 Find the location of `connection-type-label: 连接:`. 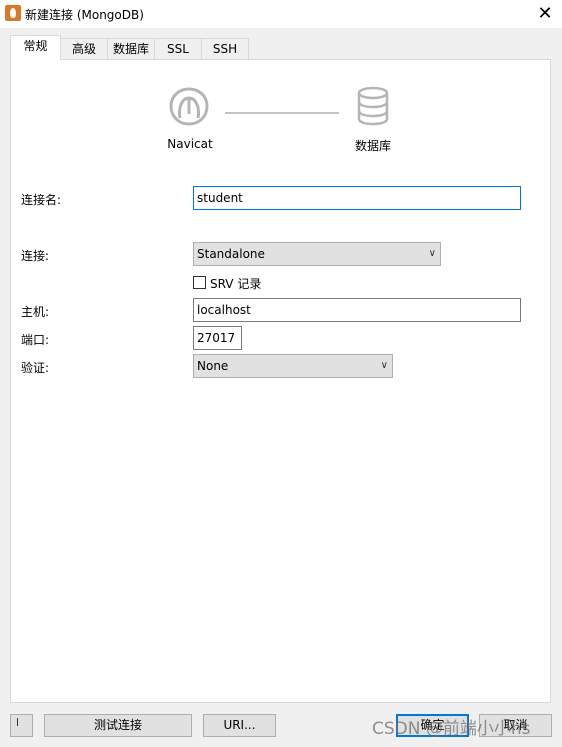

connection-type-label: 连接: is located at coordinates (35, 256).